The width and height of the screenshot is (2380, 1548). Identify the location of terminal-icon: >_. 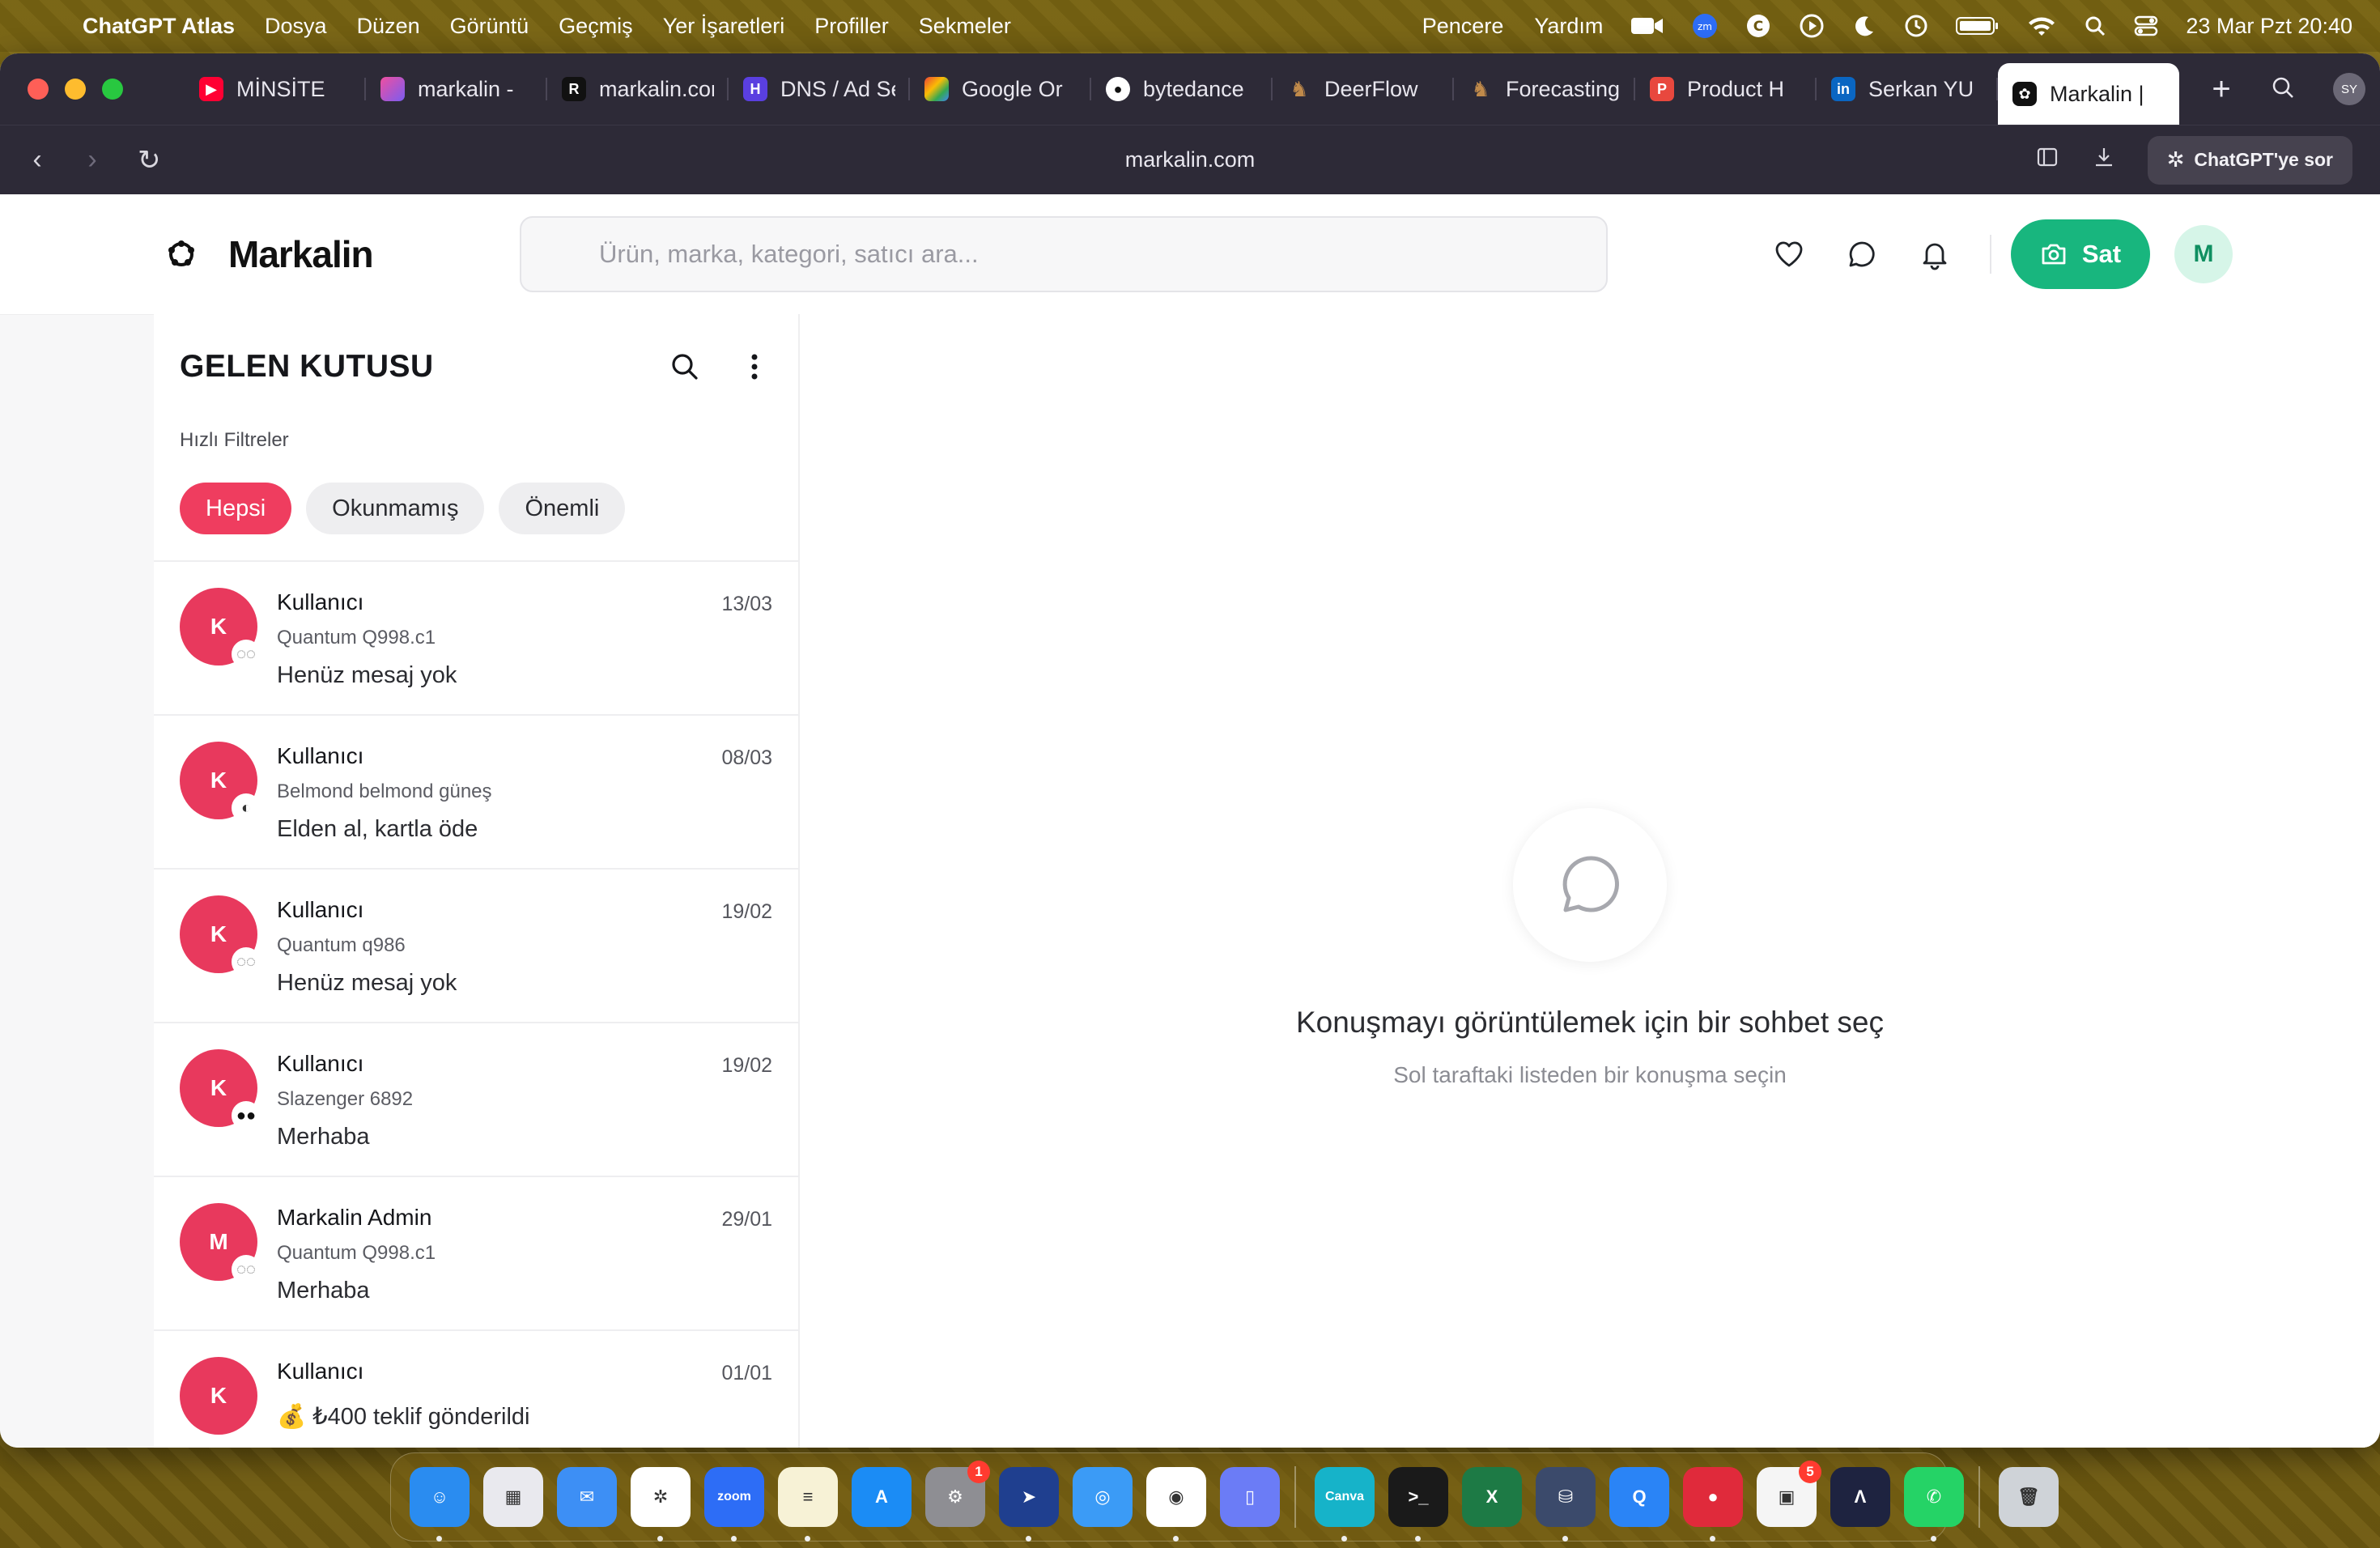
(1418, 1505).